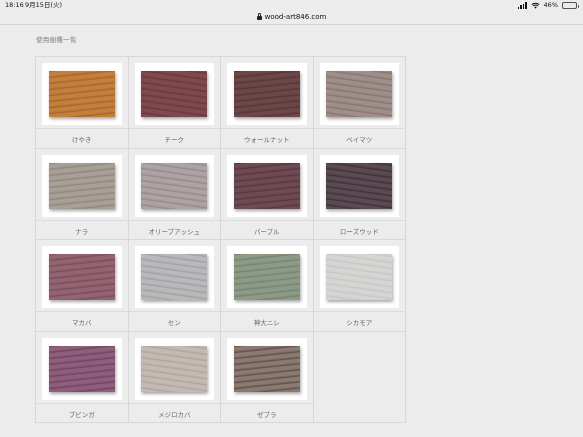 The height and width of the screenshot is (437, 583). What do you see at coordinates (570, 5) in the screenshot?
I see `battery-icon` at bounding box center [570, 5].